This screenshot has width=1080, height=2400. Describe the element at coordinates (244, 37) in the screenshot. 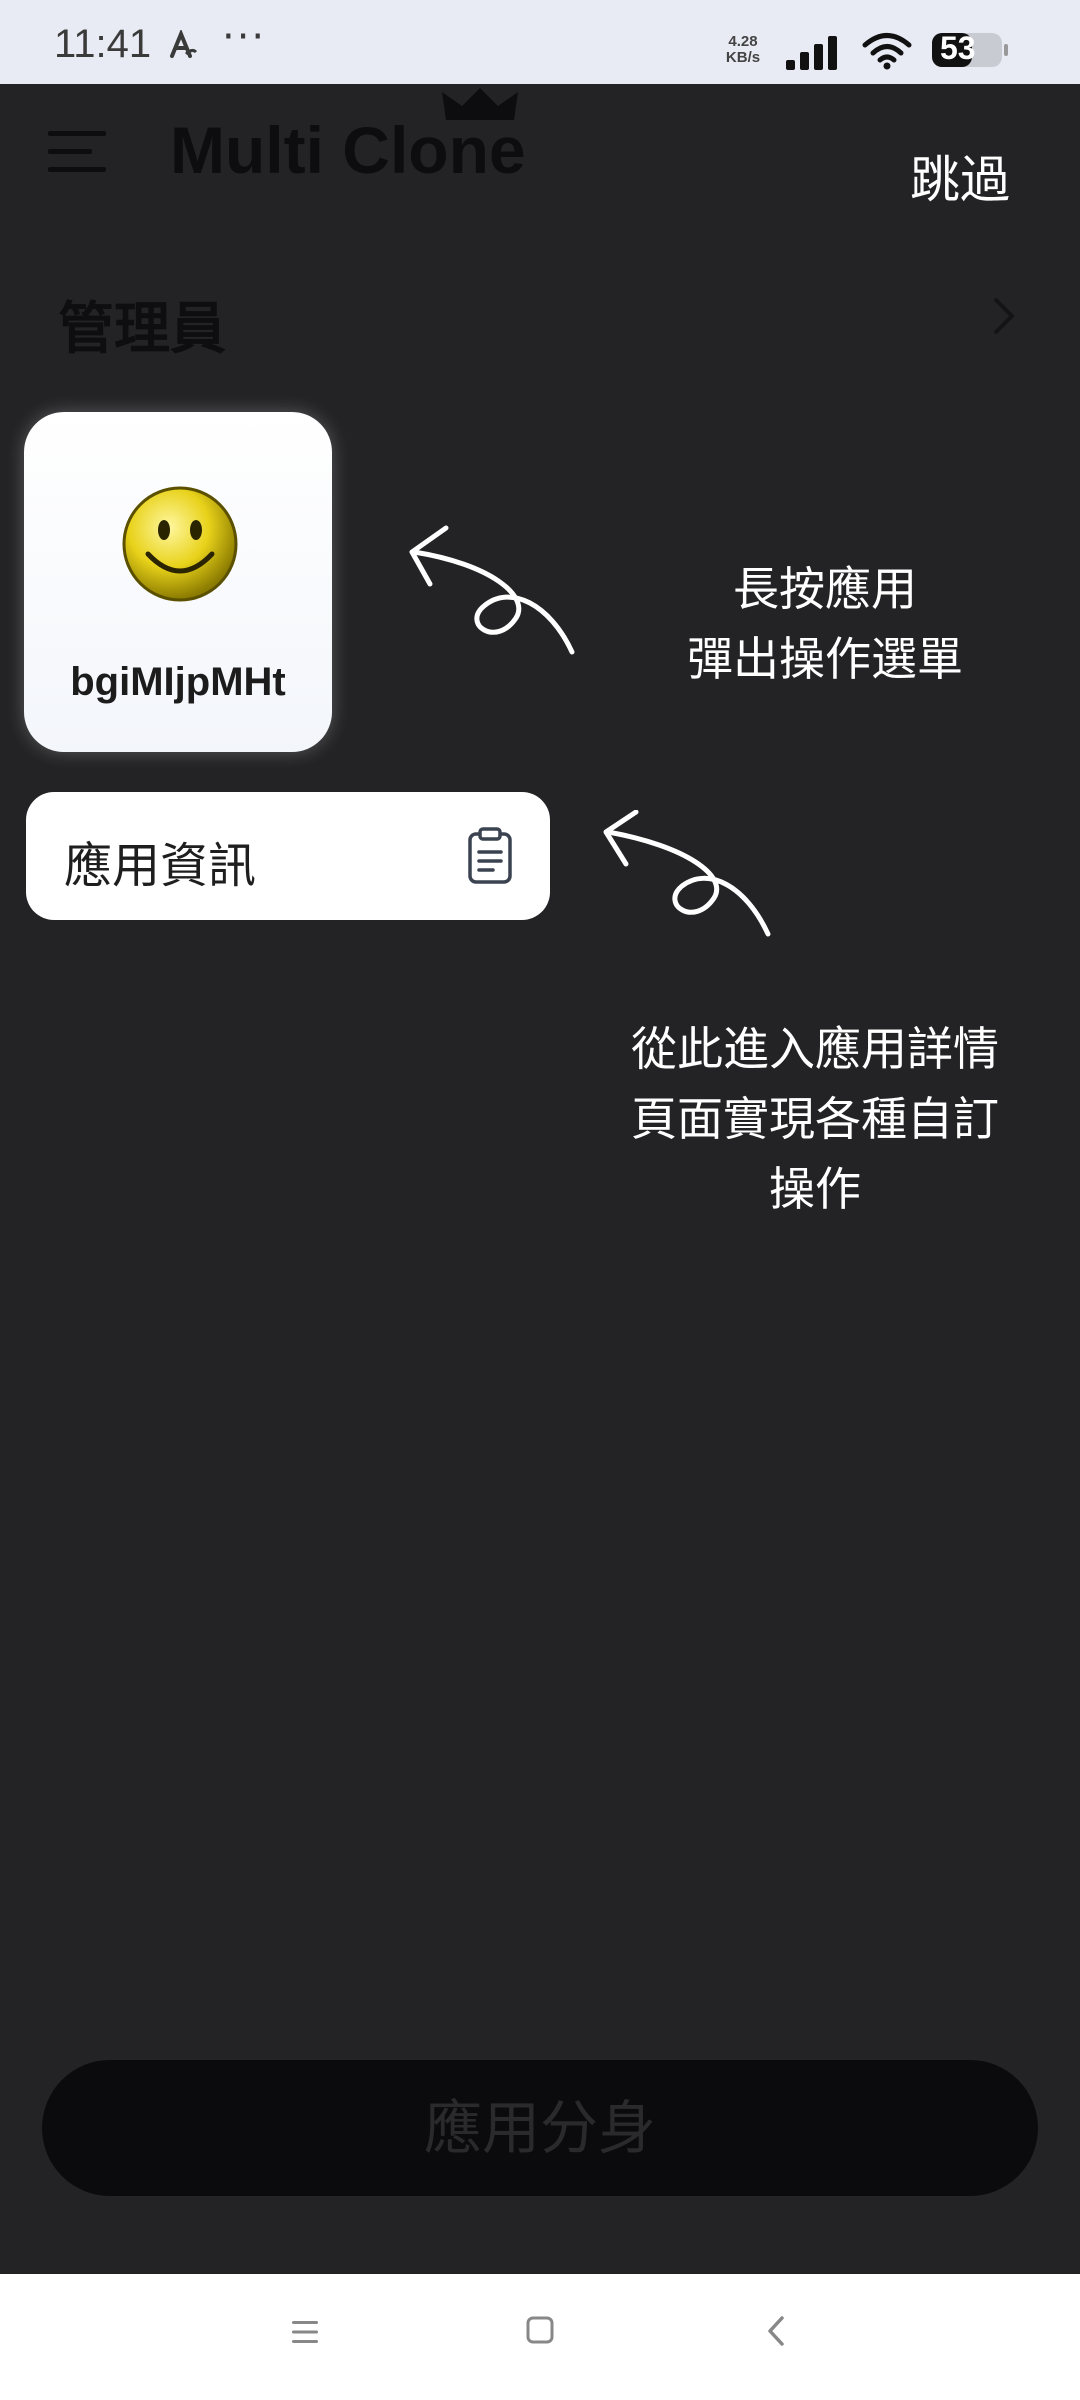

I see `more-notifications-icon: ···` at that location.